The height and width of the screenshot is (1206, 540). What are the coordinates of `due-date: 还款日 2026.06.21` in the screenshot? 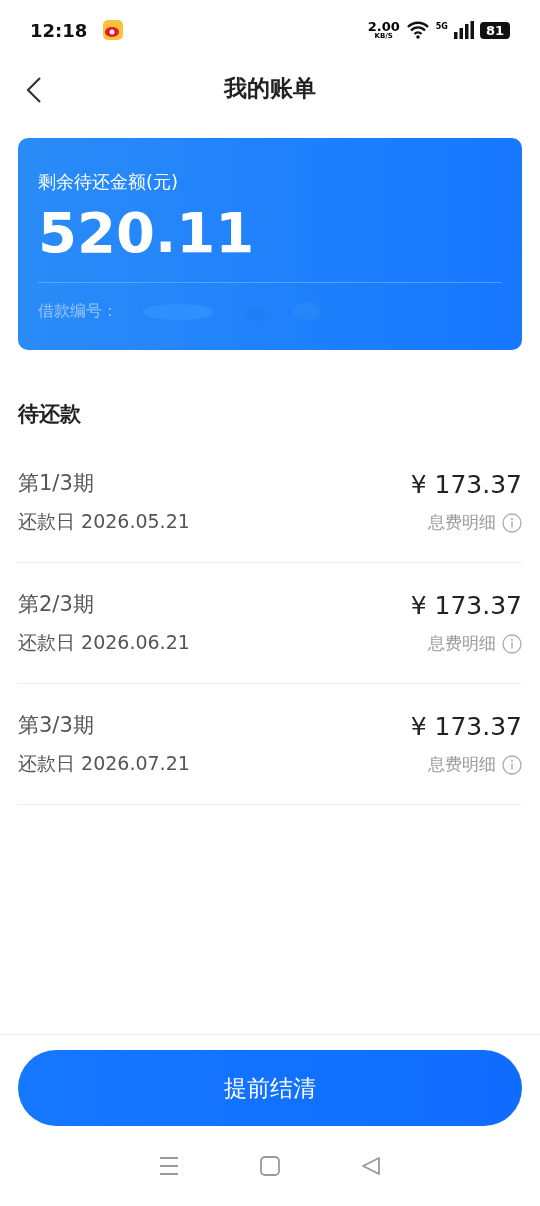 It's located at (104, 642).